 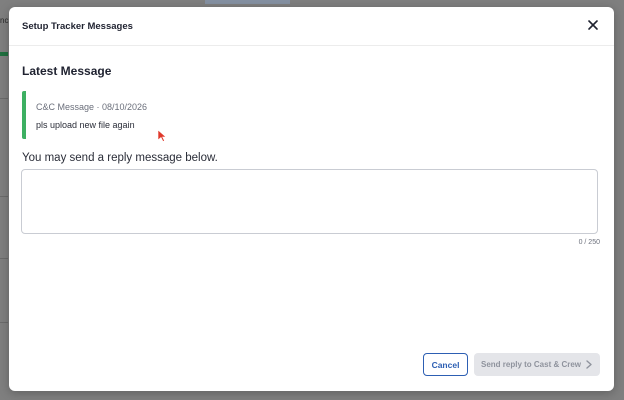 I want to click on background-text-fragment: nc, so click(x=4, y=20).